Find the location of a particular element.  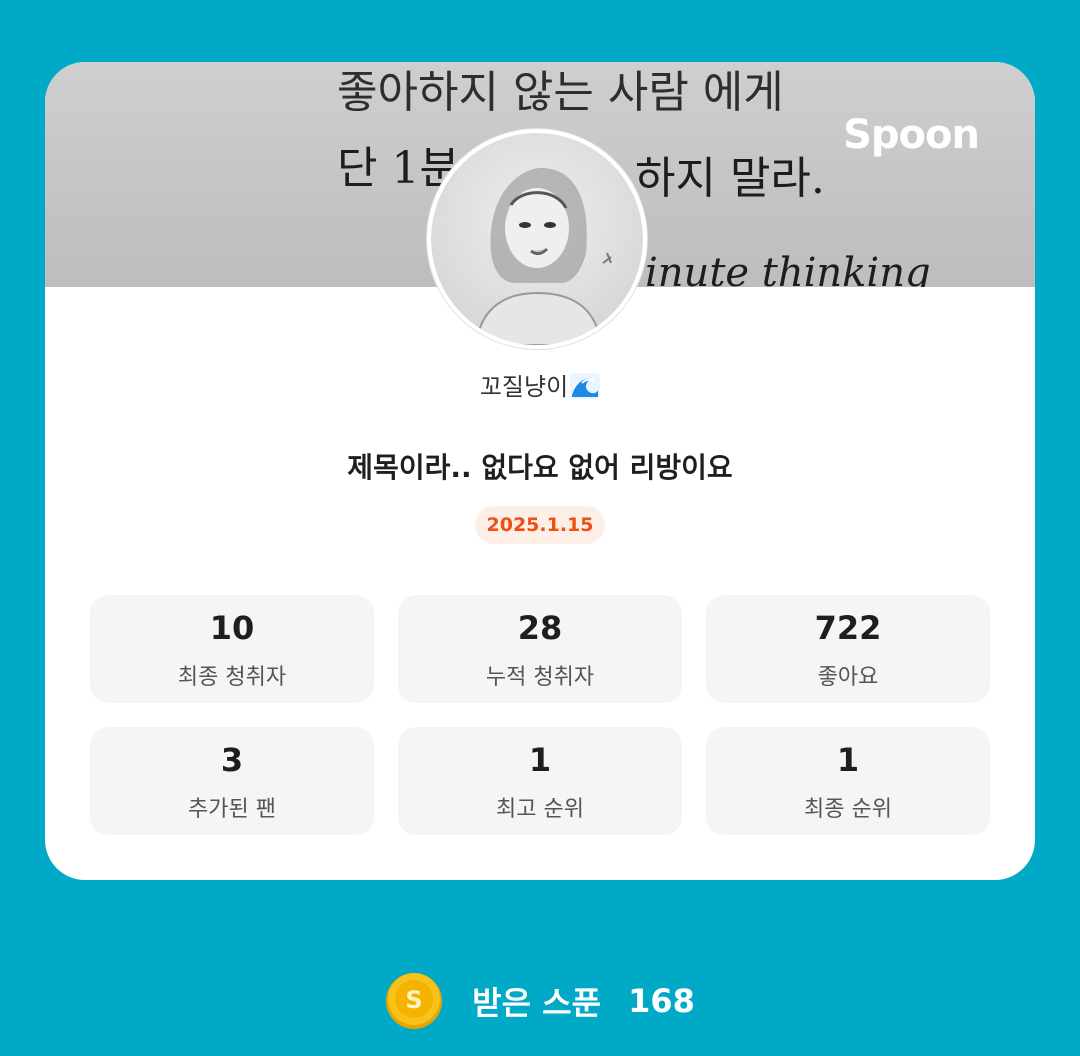

username: 꼬질냥이 is located at coordinates (524, 387).